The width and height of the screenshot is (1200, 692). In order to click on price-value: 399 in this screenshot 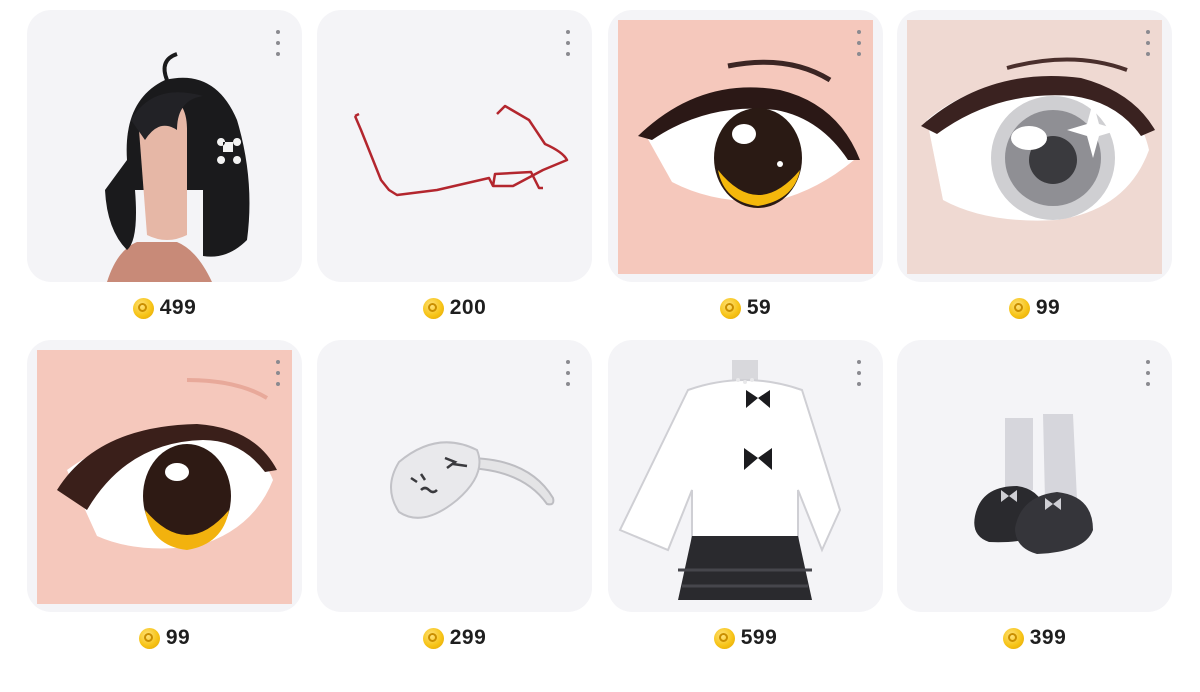, I will do `click(1048, 637)`.